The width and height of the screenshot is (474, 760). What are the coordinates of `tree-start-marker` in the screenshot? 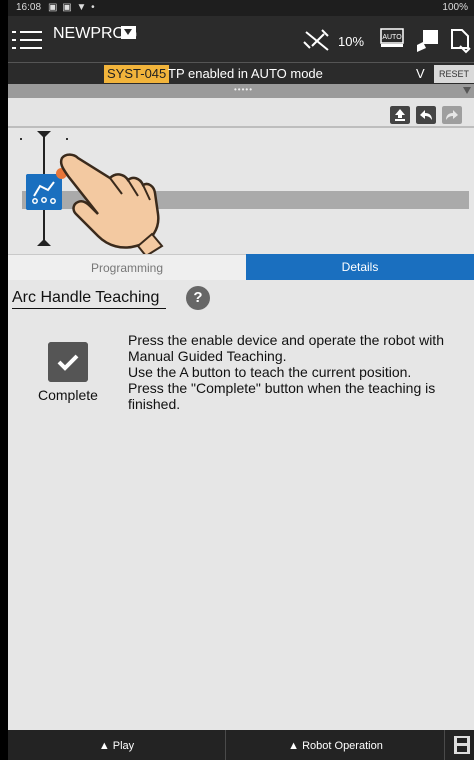 It's located at (44, 134).